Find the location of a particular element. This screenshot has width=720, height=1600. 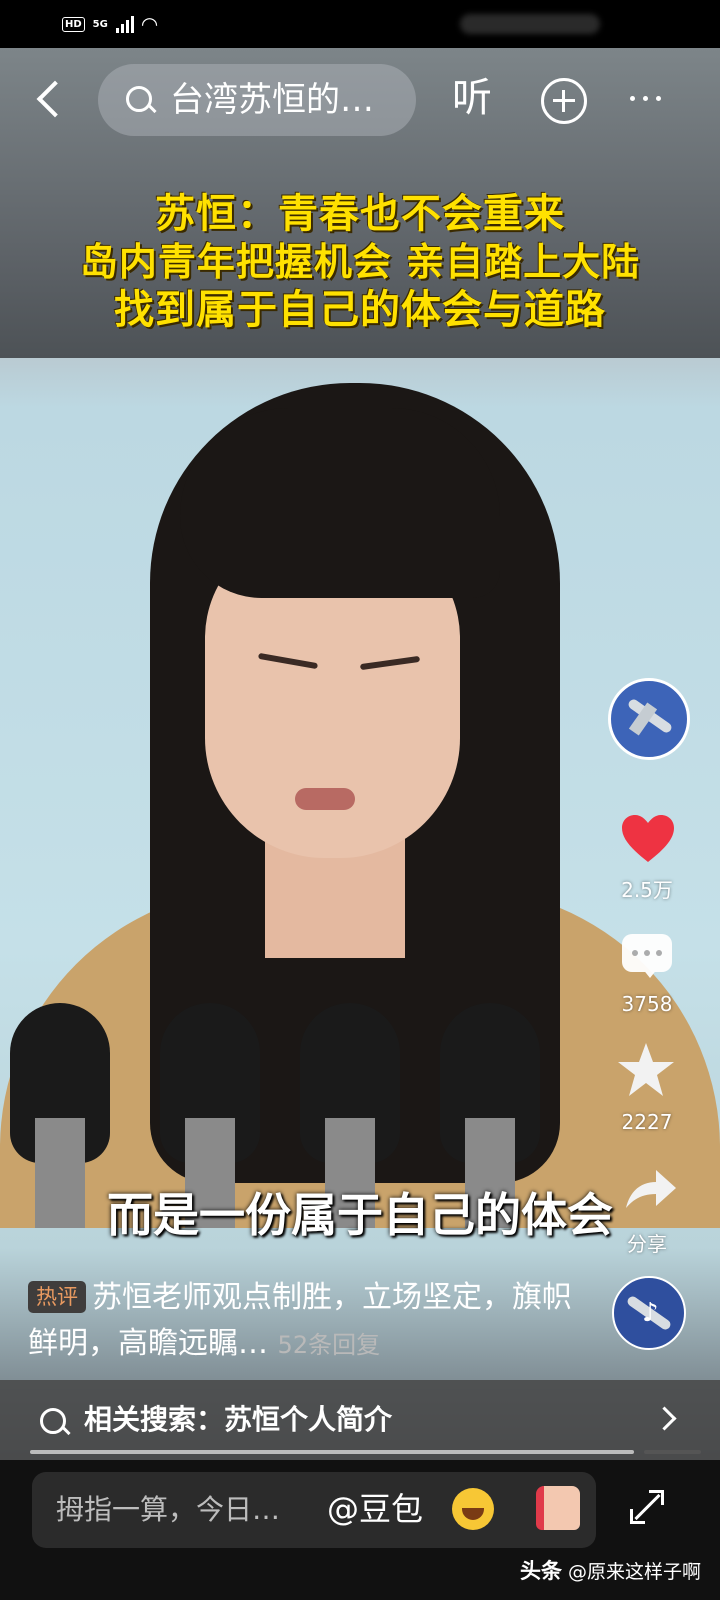

back-button is located at coordinates (50, 98).